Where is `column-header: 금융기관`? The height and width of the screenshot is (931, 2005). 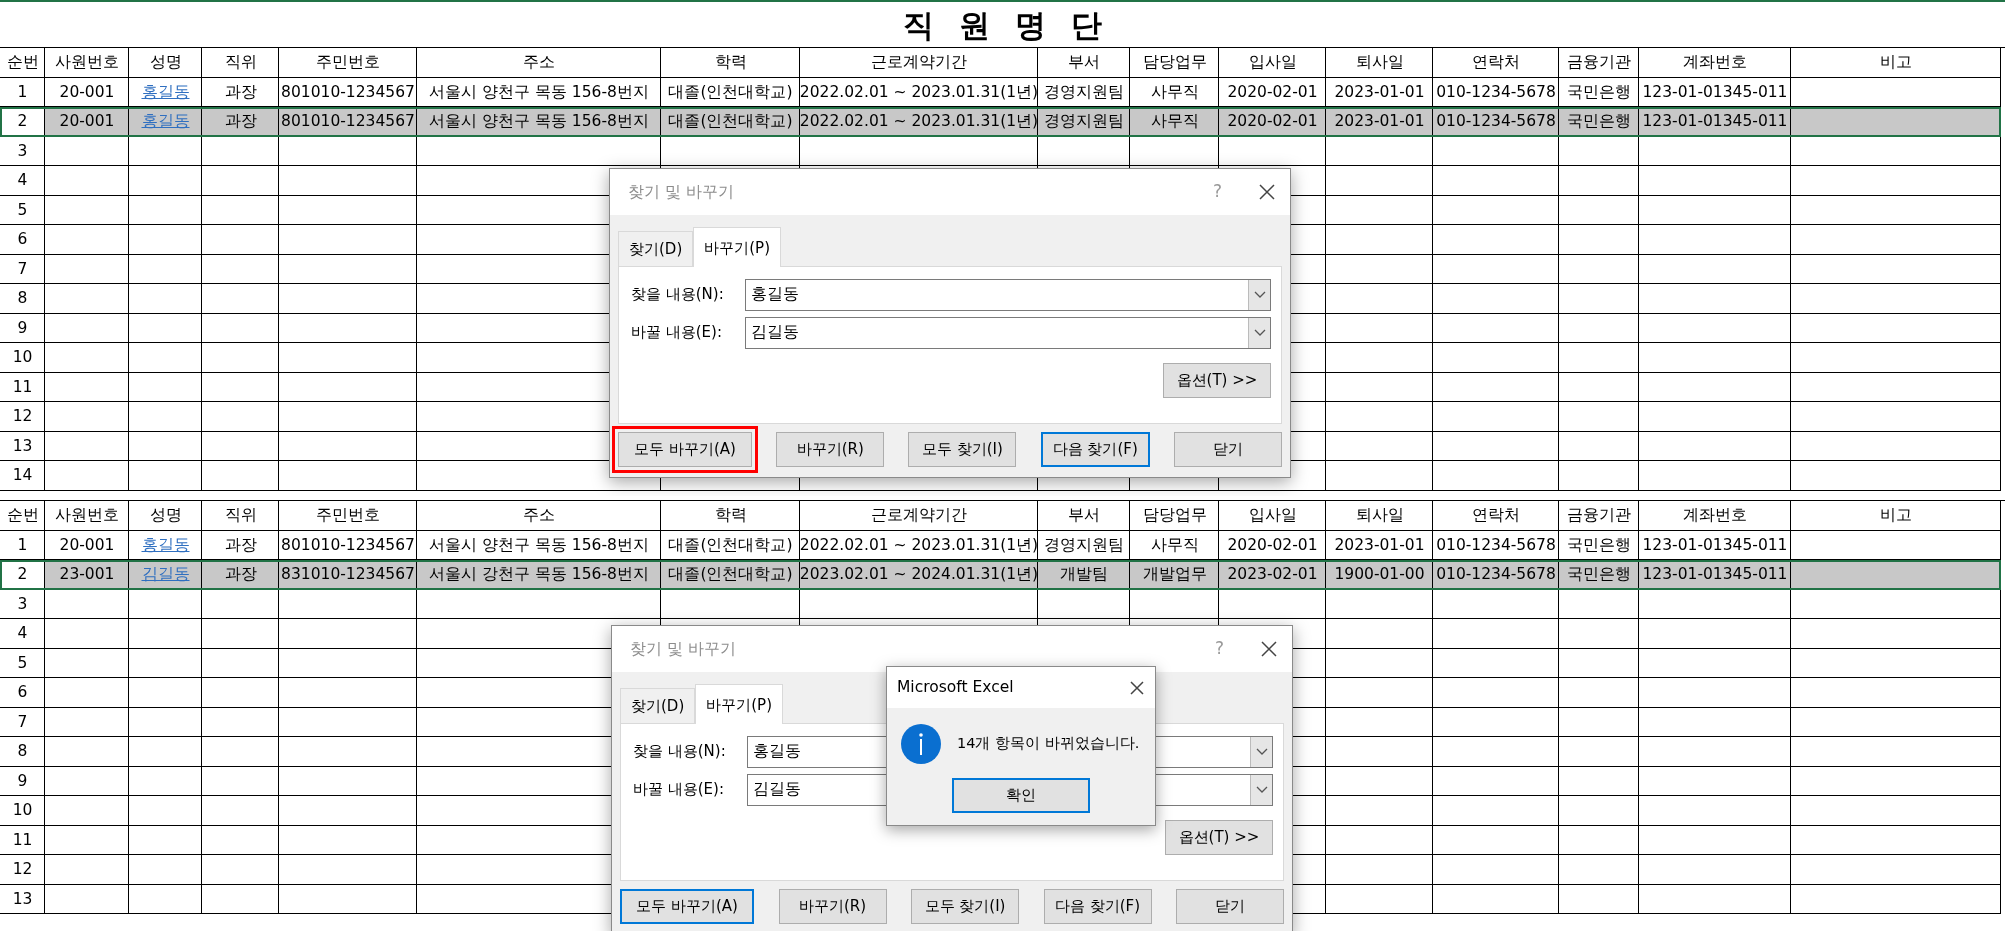
column-header: 금융기관 is located at coordinates (1599, 63).